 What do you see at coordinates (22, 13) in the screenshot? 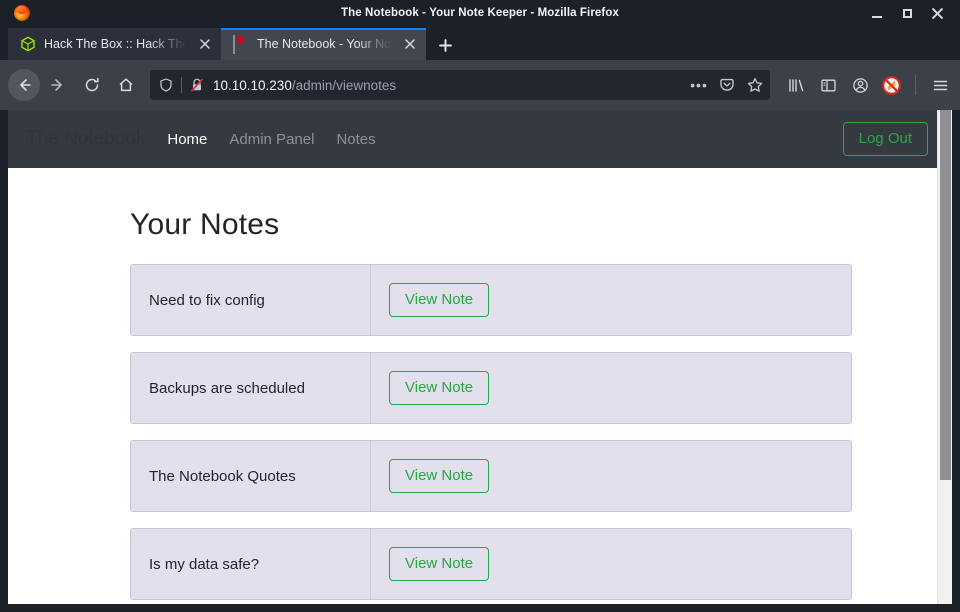
I see `firefox-logo-icon` at bounding box center [22, 13].